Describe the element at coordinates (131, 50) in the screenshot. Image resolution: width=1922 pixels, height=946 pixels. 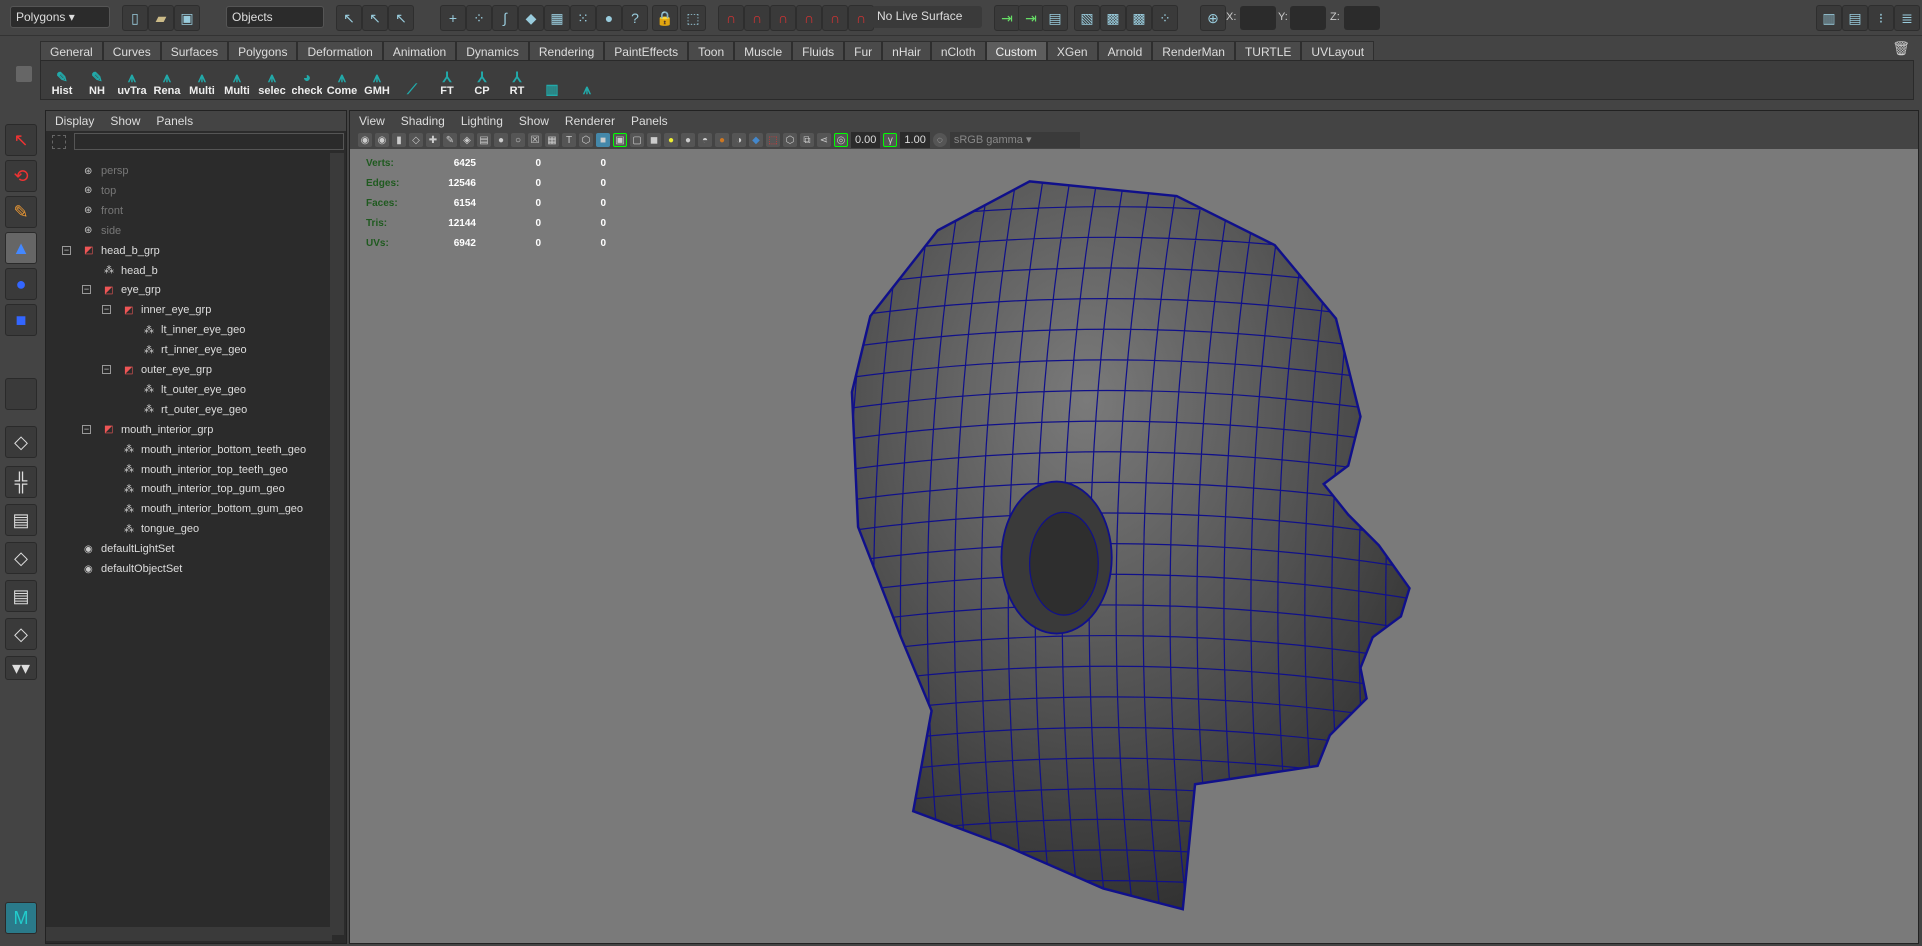
I see `shelf-tab-curves: Curves` at that location.